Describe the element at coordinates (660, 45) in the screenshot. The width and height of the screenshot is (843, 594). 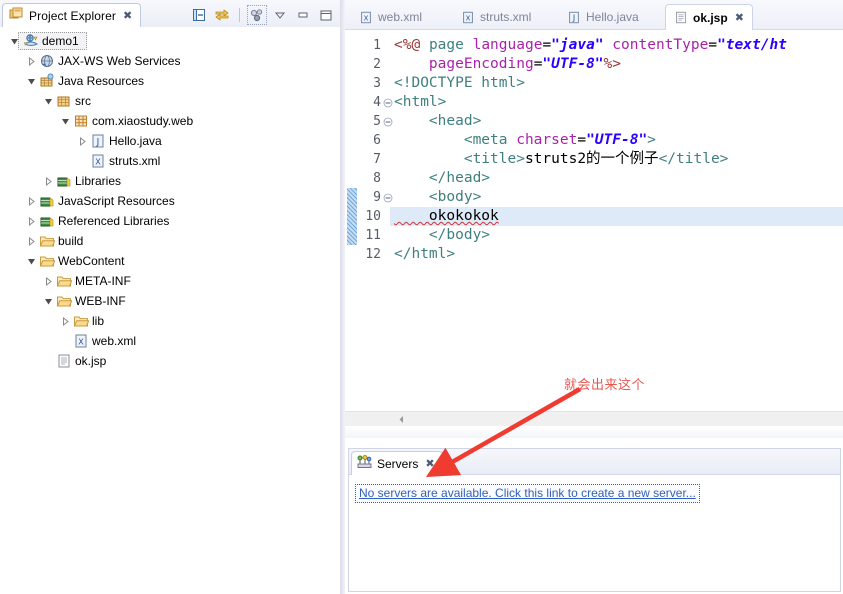
I see `code-token: contentType` at that location.